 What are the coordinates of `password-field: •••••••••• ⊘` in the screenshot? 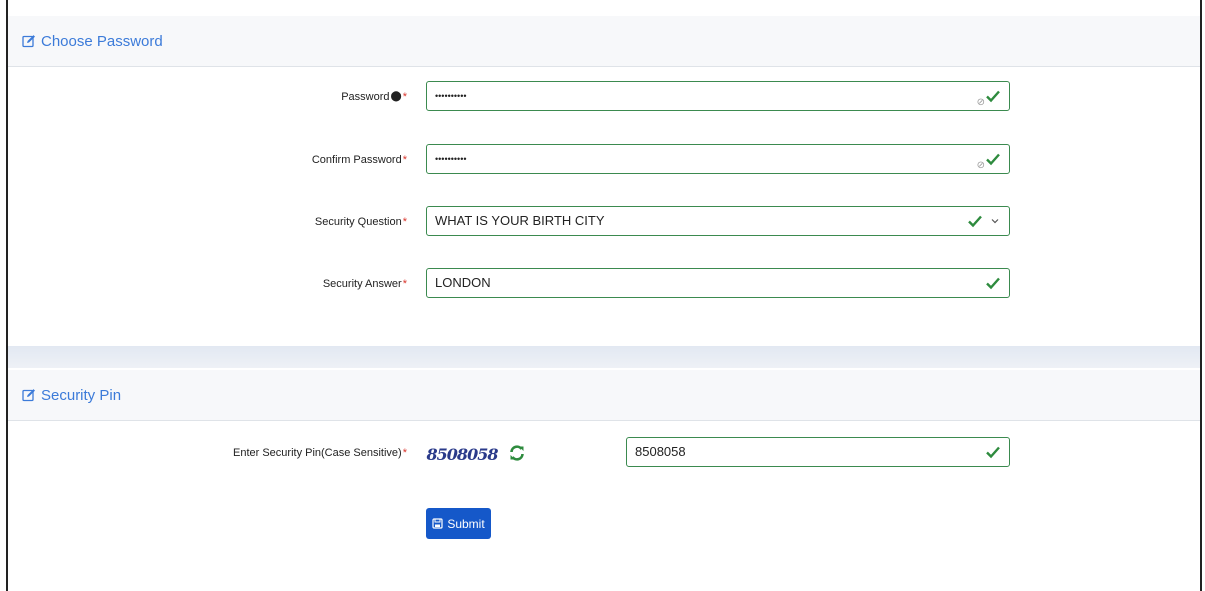 It's located at (718, 96).